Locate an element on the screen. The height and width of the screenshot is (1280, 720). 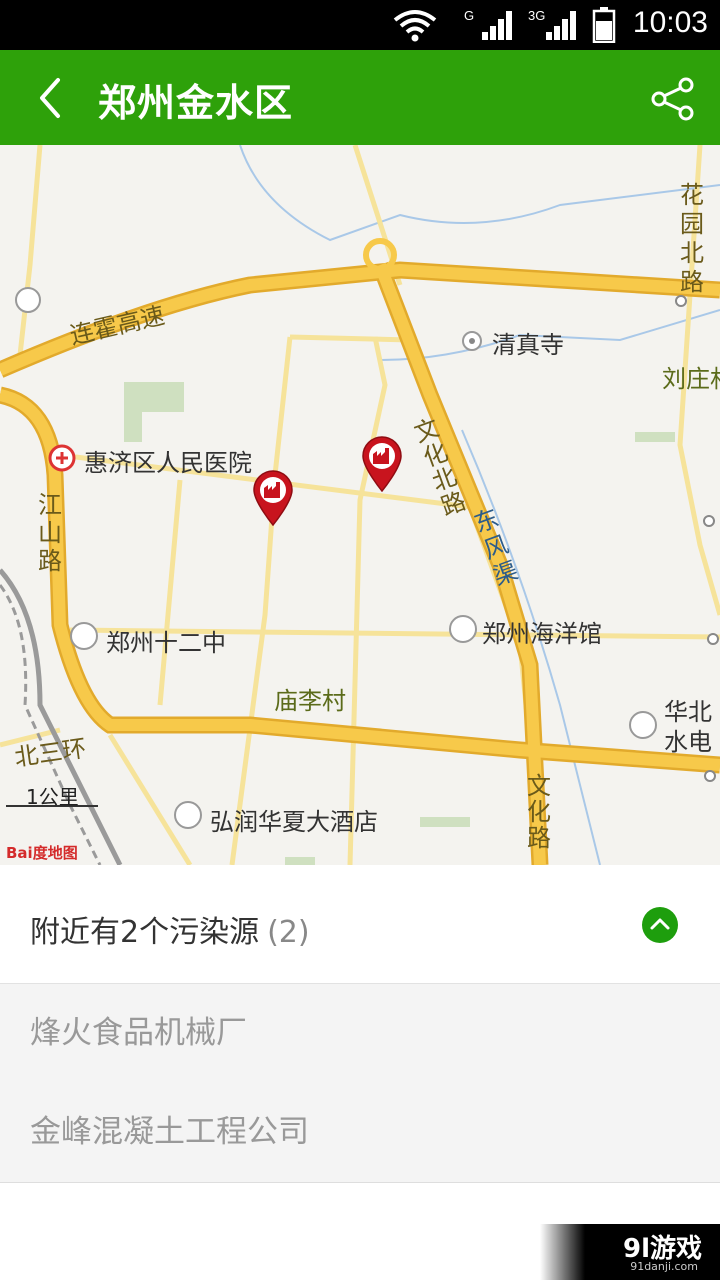
signal-icon is located at coordinates (497, 25).